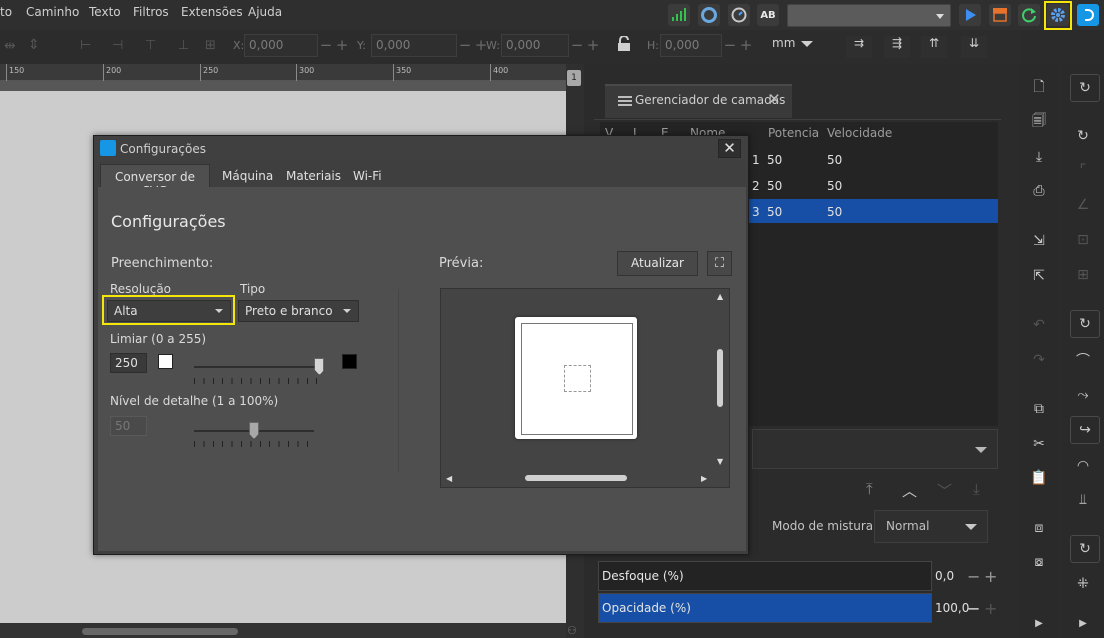 This screenshot has width=1104, height=638. I want to click on arc-icon: ⌒, so click(1083, 360).